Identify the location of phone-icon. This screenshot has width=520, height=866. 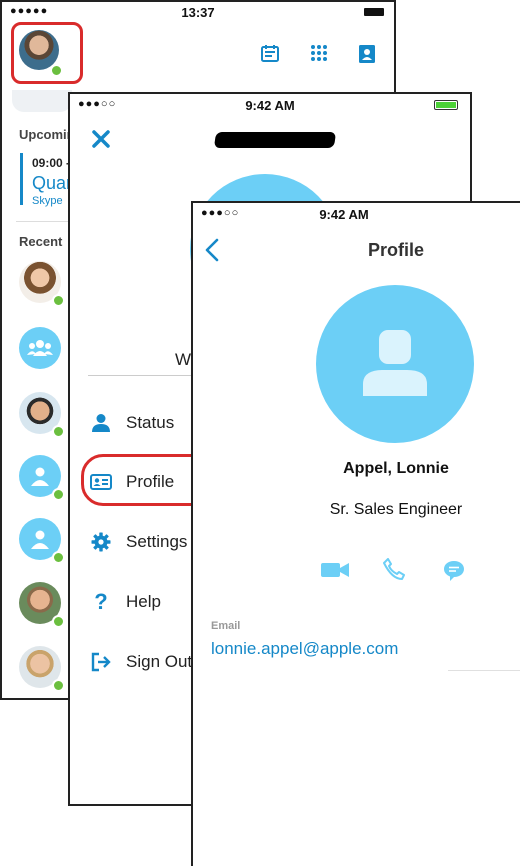
(394, 571).